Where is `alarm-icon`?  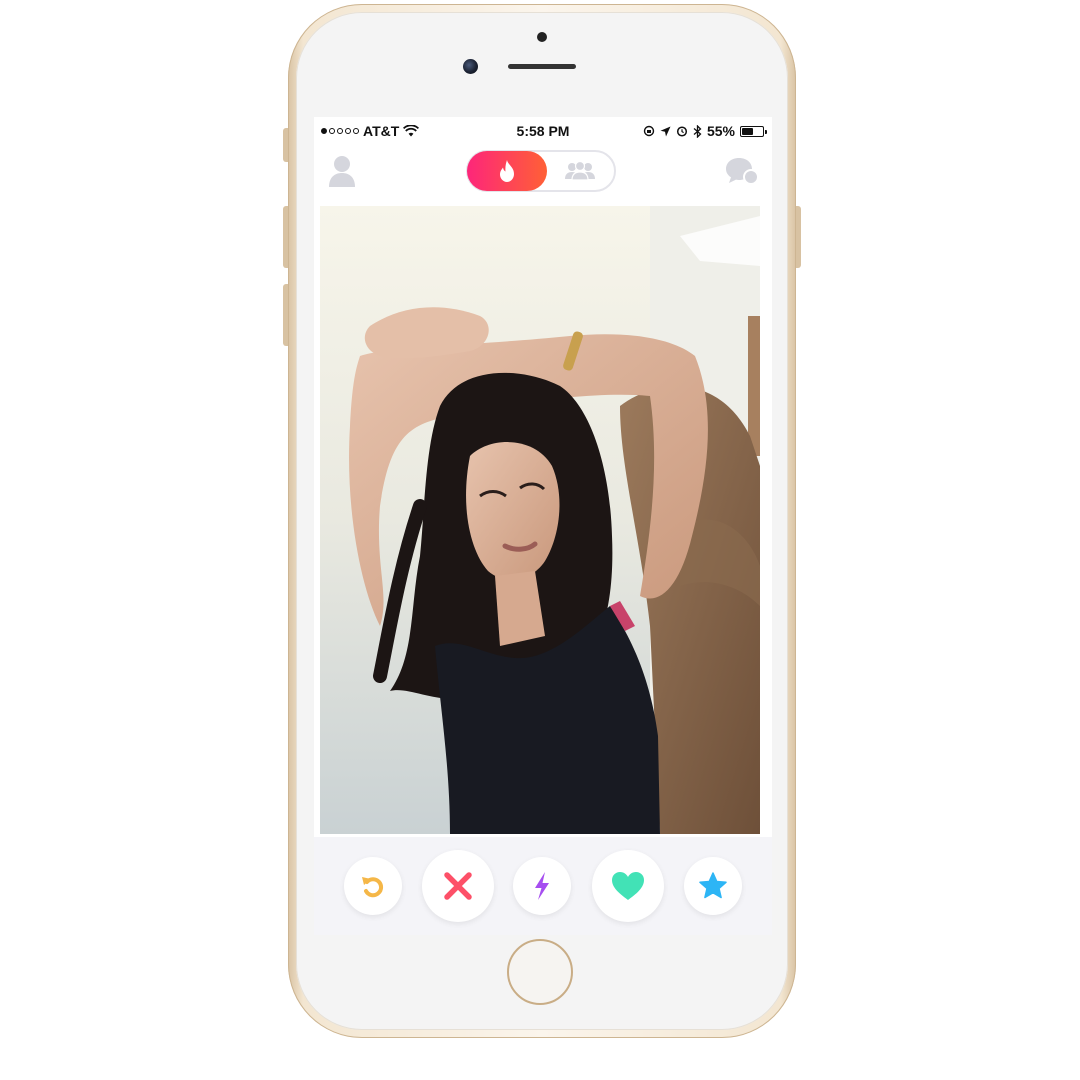 alarm-icon is located at coordinates (682, 131).